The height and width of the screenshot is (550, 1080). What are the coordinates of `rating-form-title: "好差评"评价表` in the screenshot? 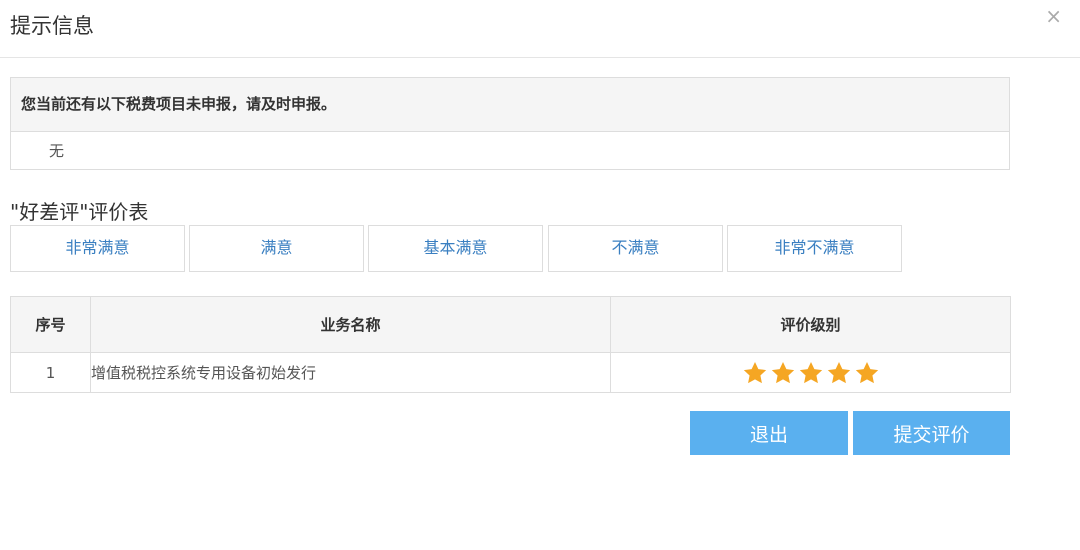 It's located at (79, 212).